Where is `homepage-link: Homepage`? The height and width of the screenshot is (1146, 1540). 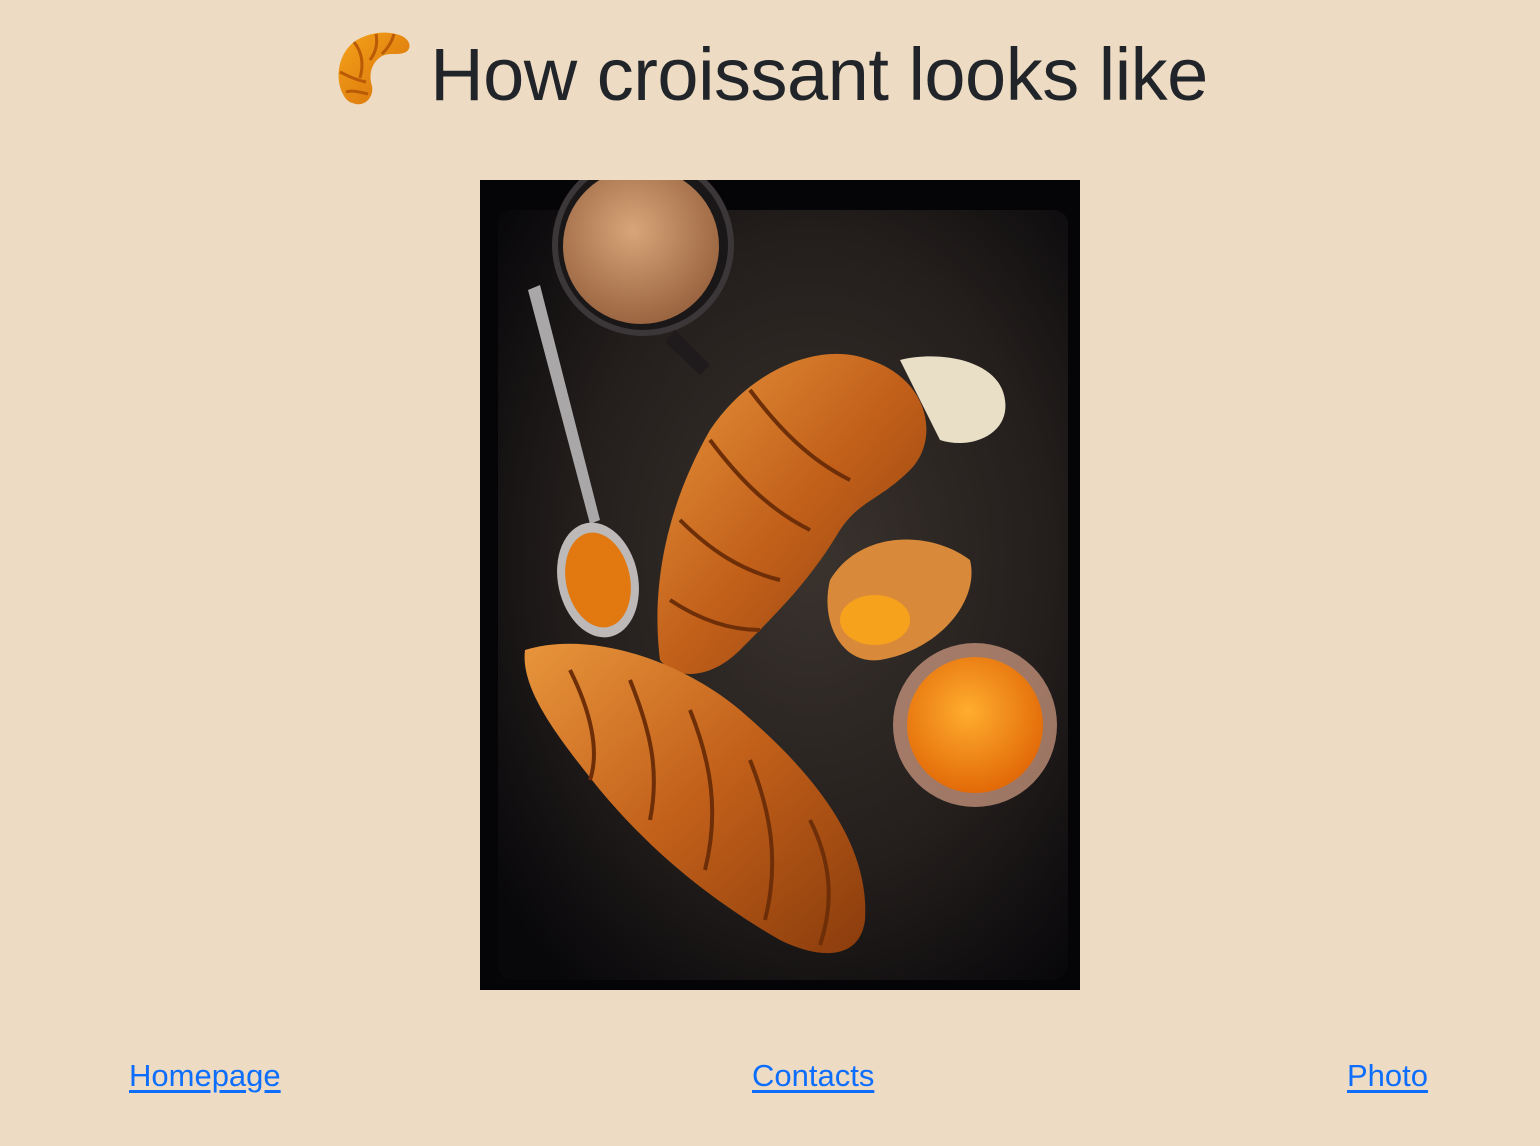
homepage-link: Homepage is located at coordinates (205, 1076).